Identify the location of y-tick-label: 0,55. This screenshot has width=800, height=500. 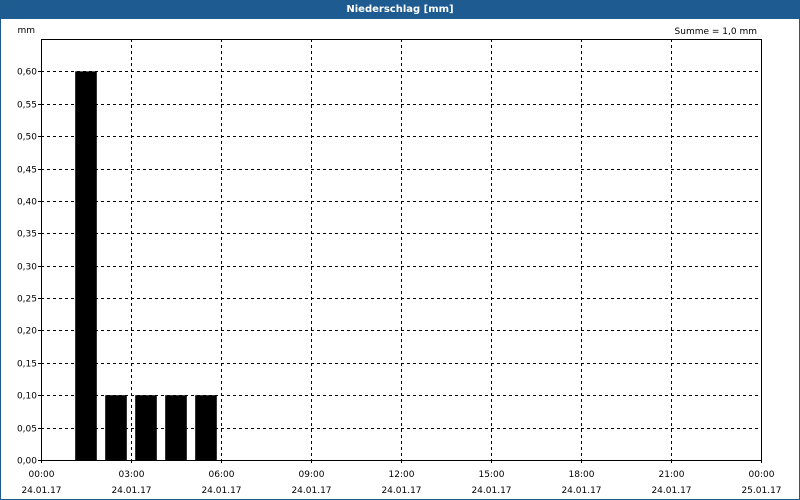
(27, 106).